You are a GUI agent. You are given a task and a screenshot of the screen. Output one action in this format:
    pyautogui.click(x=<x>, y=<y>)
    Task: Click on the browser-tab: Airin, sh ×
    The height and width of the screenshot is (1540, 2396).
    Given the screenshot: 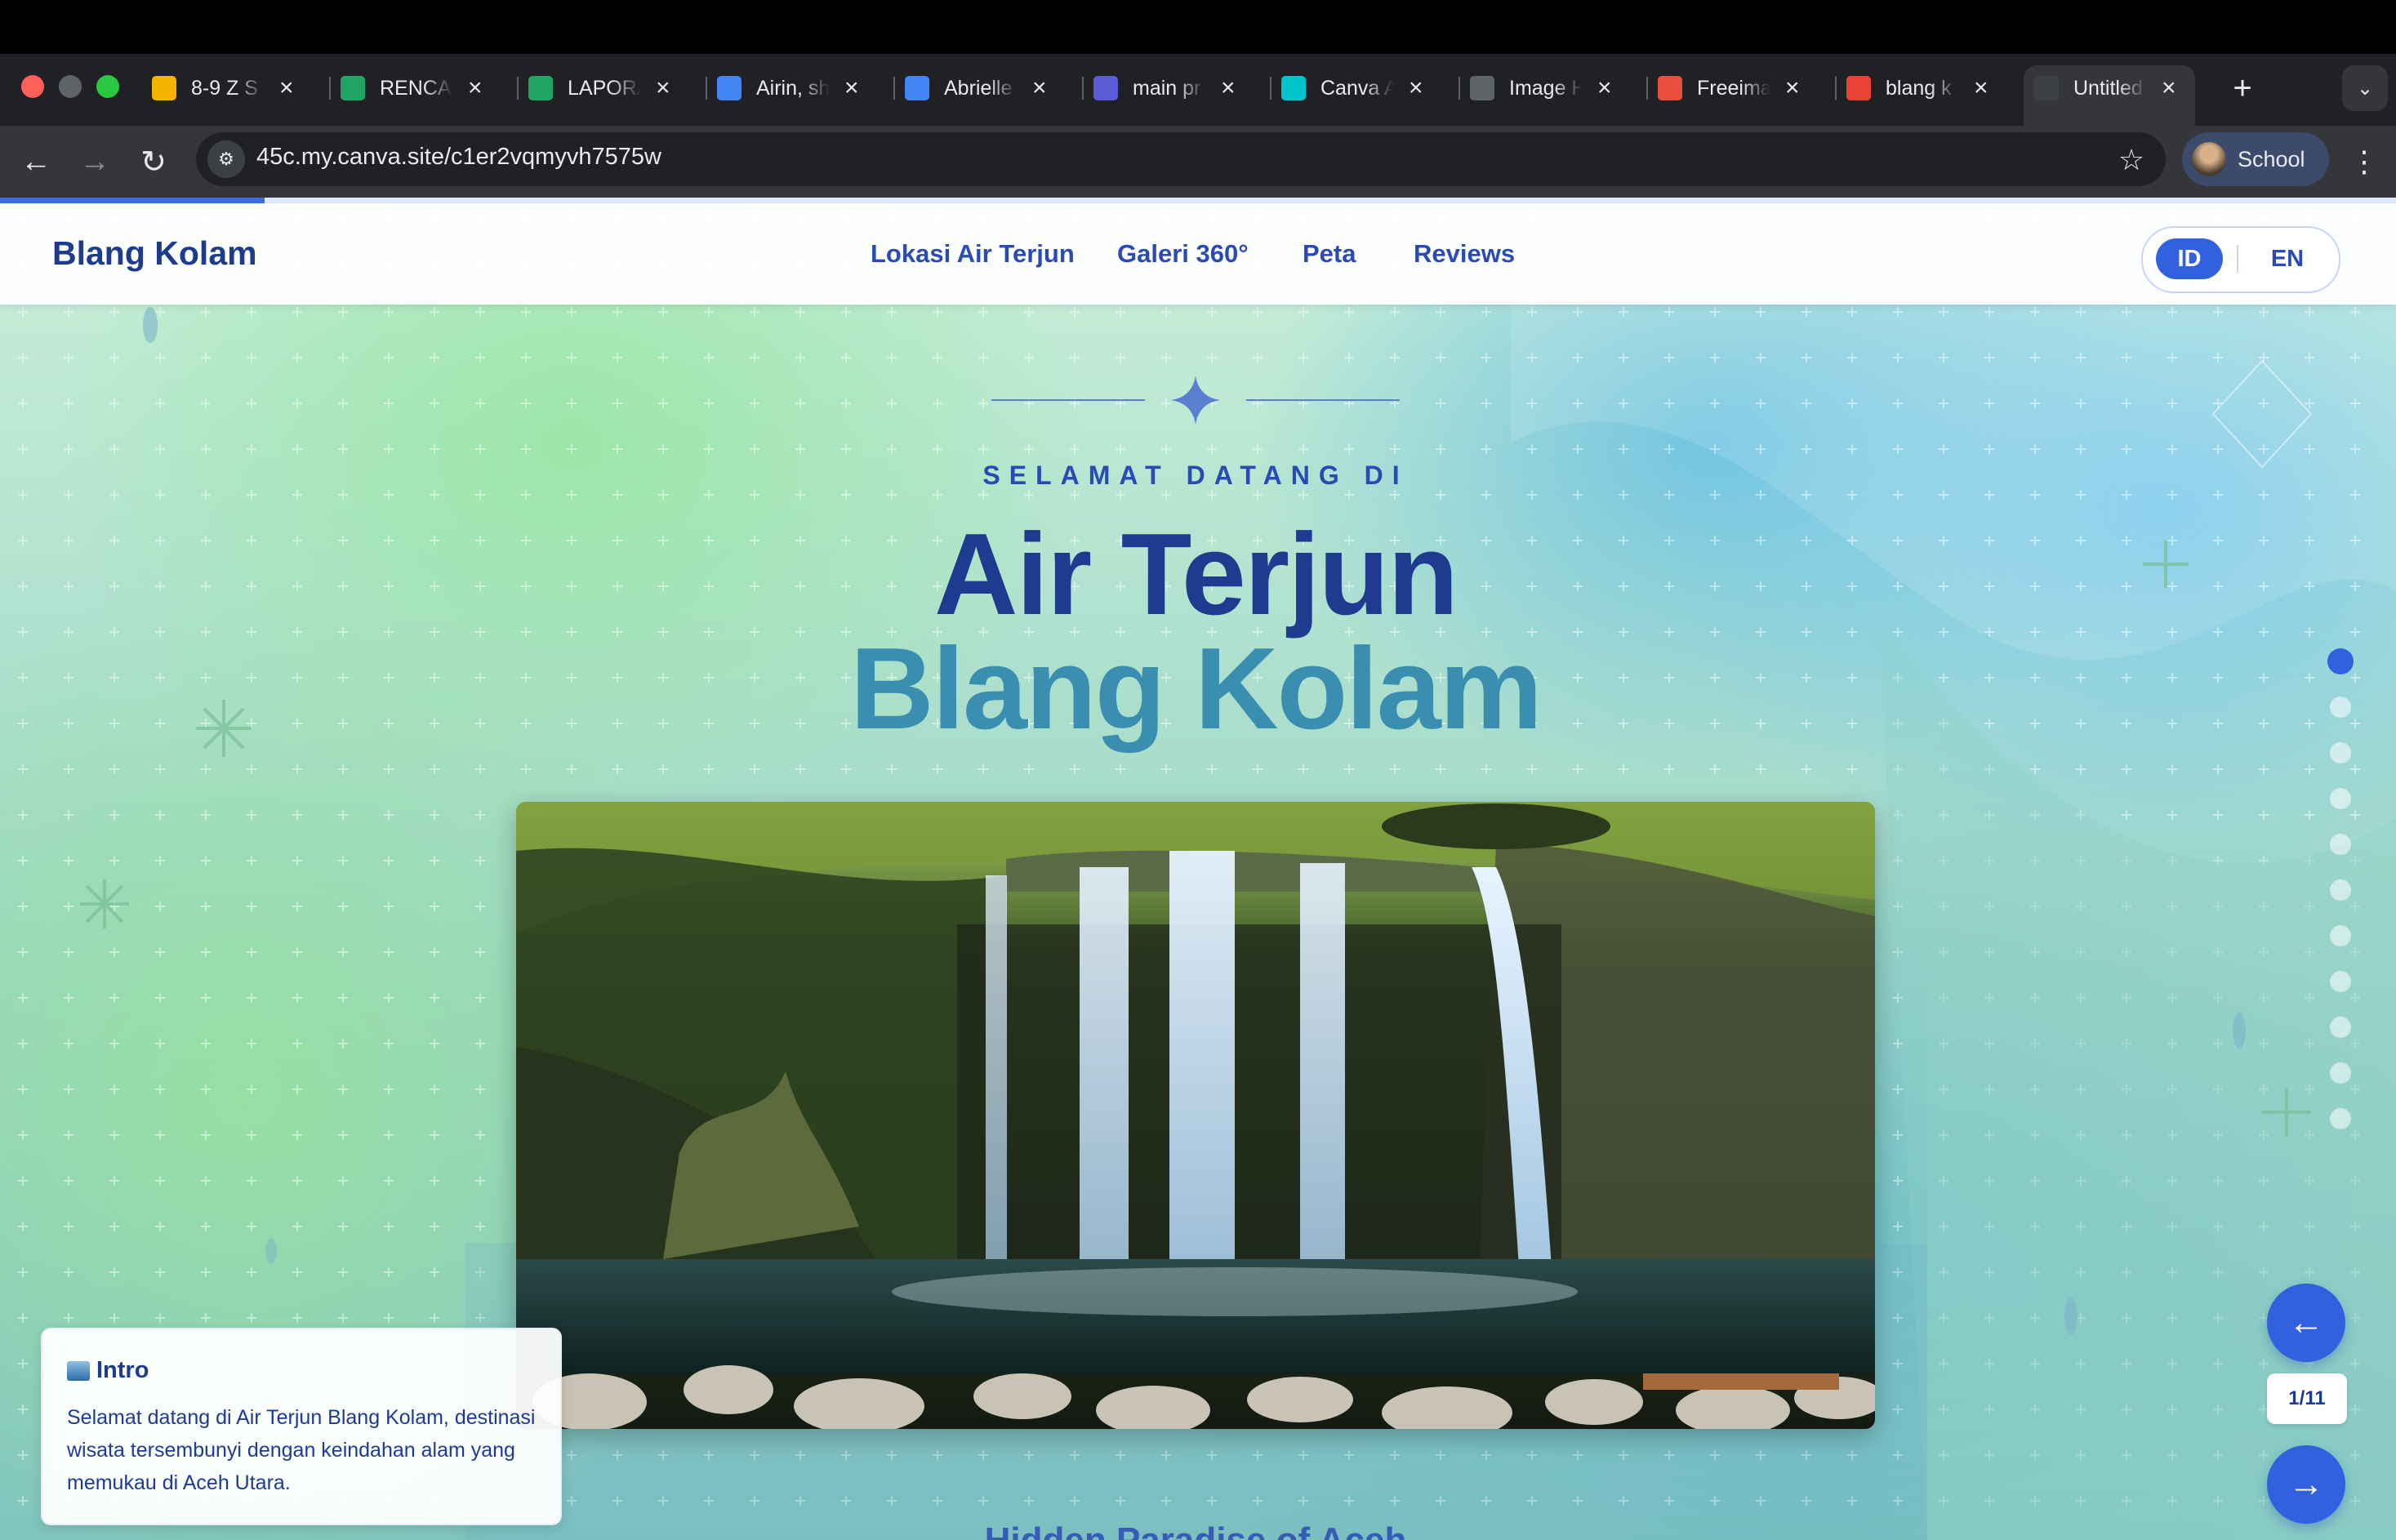 What is the action you would take?
    pyautogui.click(x=788, y=88)
    